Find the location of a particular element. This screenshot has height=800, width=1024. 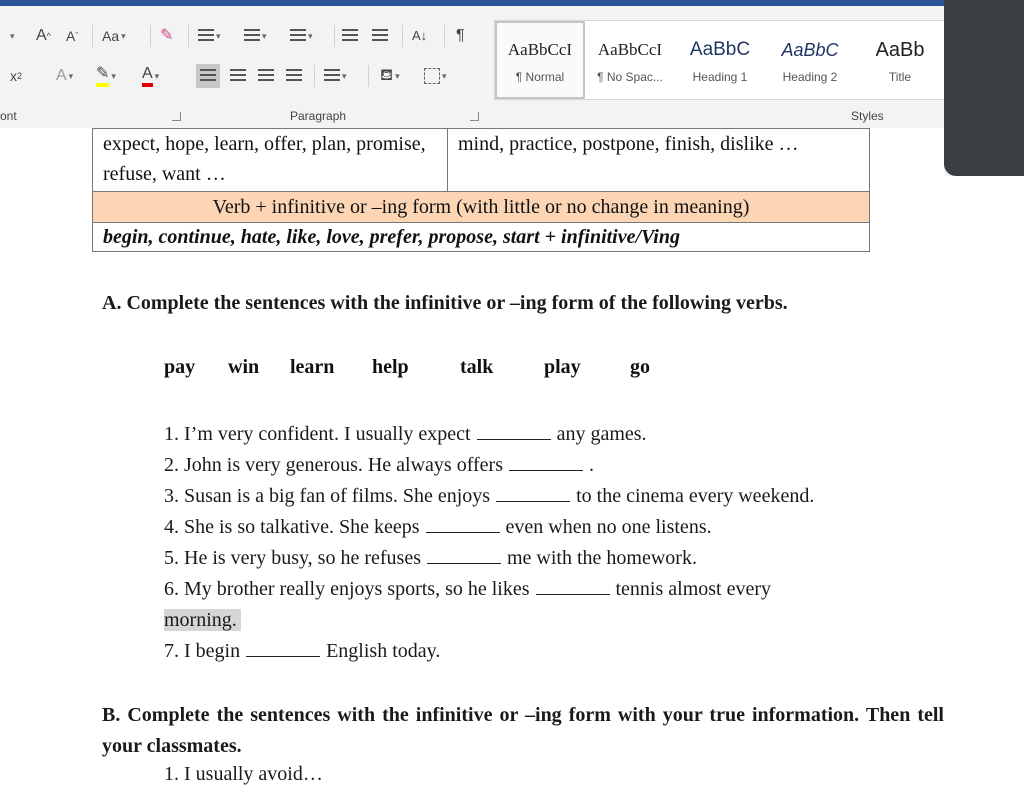

style-label: Title is located at coordinates (900, 77).